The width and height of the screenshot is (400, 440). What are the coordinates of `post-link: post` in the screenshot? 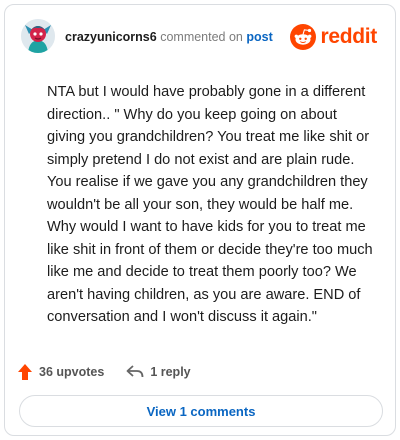 It's located at (259, 37).